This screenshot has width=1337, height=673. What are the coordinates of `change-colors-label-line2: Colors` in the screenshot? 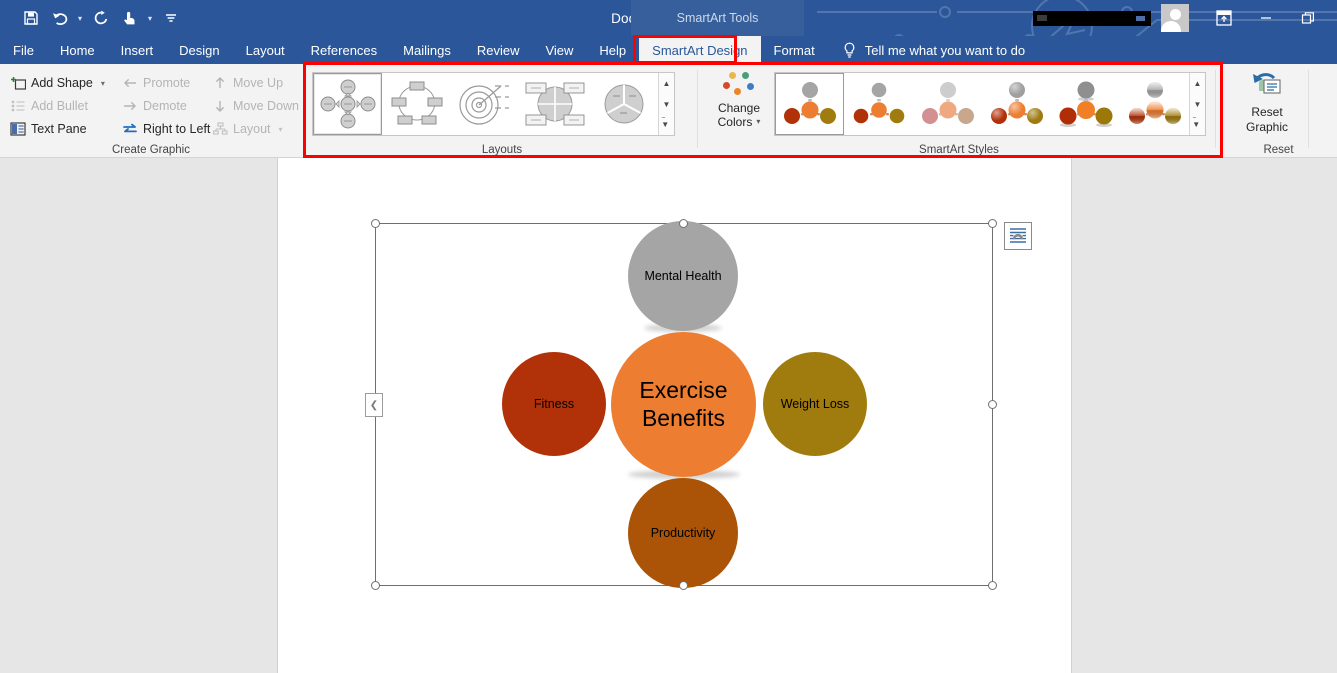 It's located at (735, 122).